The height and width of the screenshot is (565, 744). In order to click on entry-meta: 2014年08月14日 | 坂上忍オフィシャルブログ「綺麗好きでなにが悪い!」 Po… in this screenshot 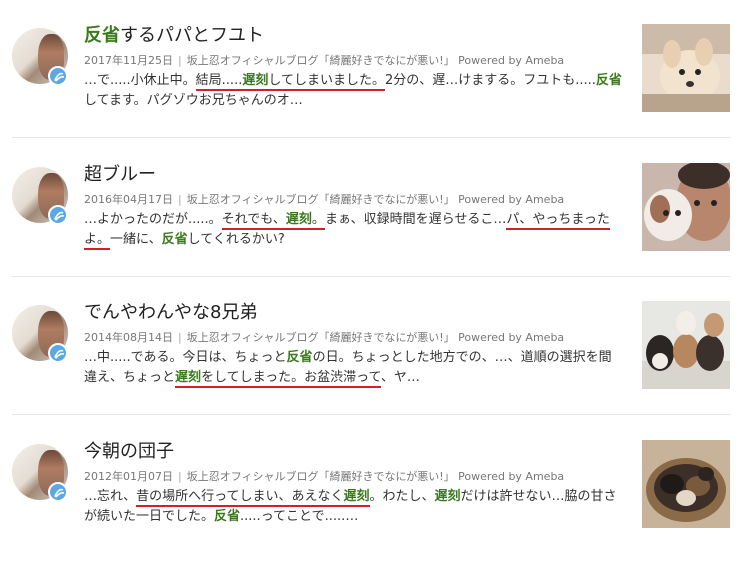, I will do `click(324, 337)`.